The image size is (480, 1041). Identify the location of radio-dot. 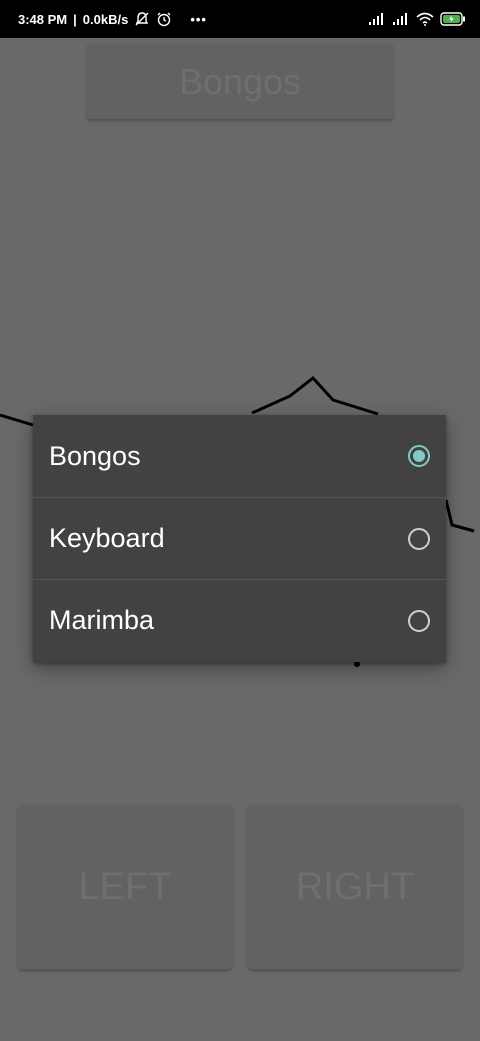
(419, 456).